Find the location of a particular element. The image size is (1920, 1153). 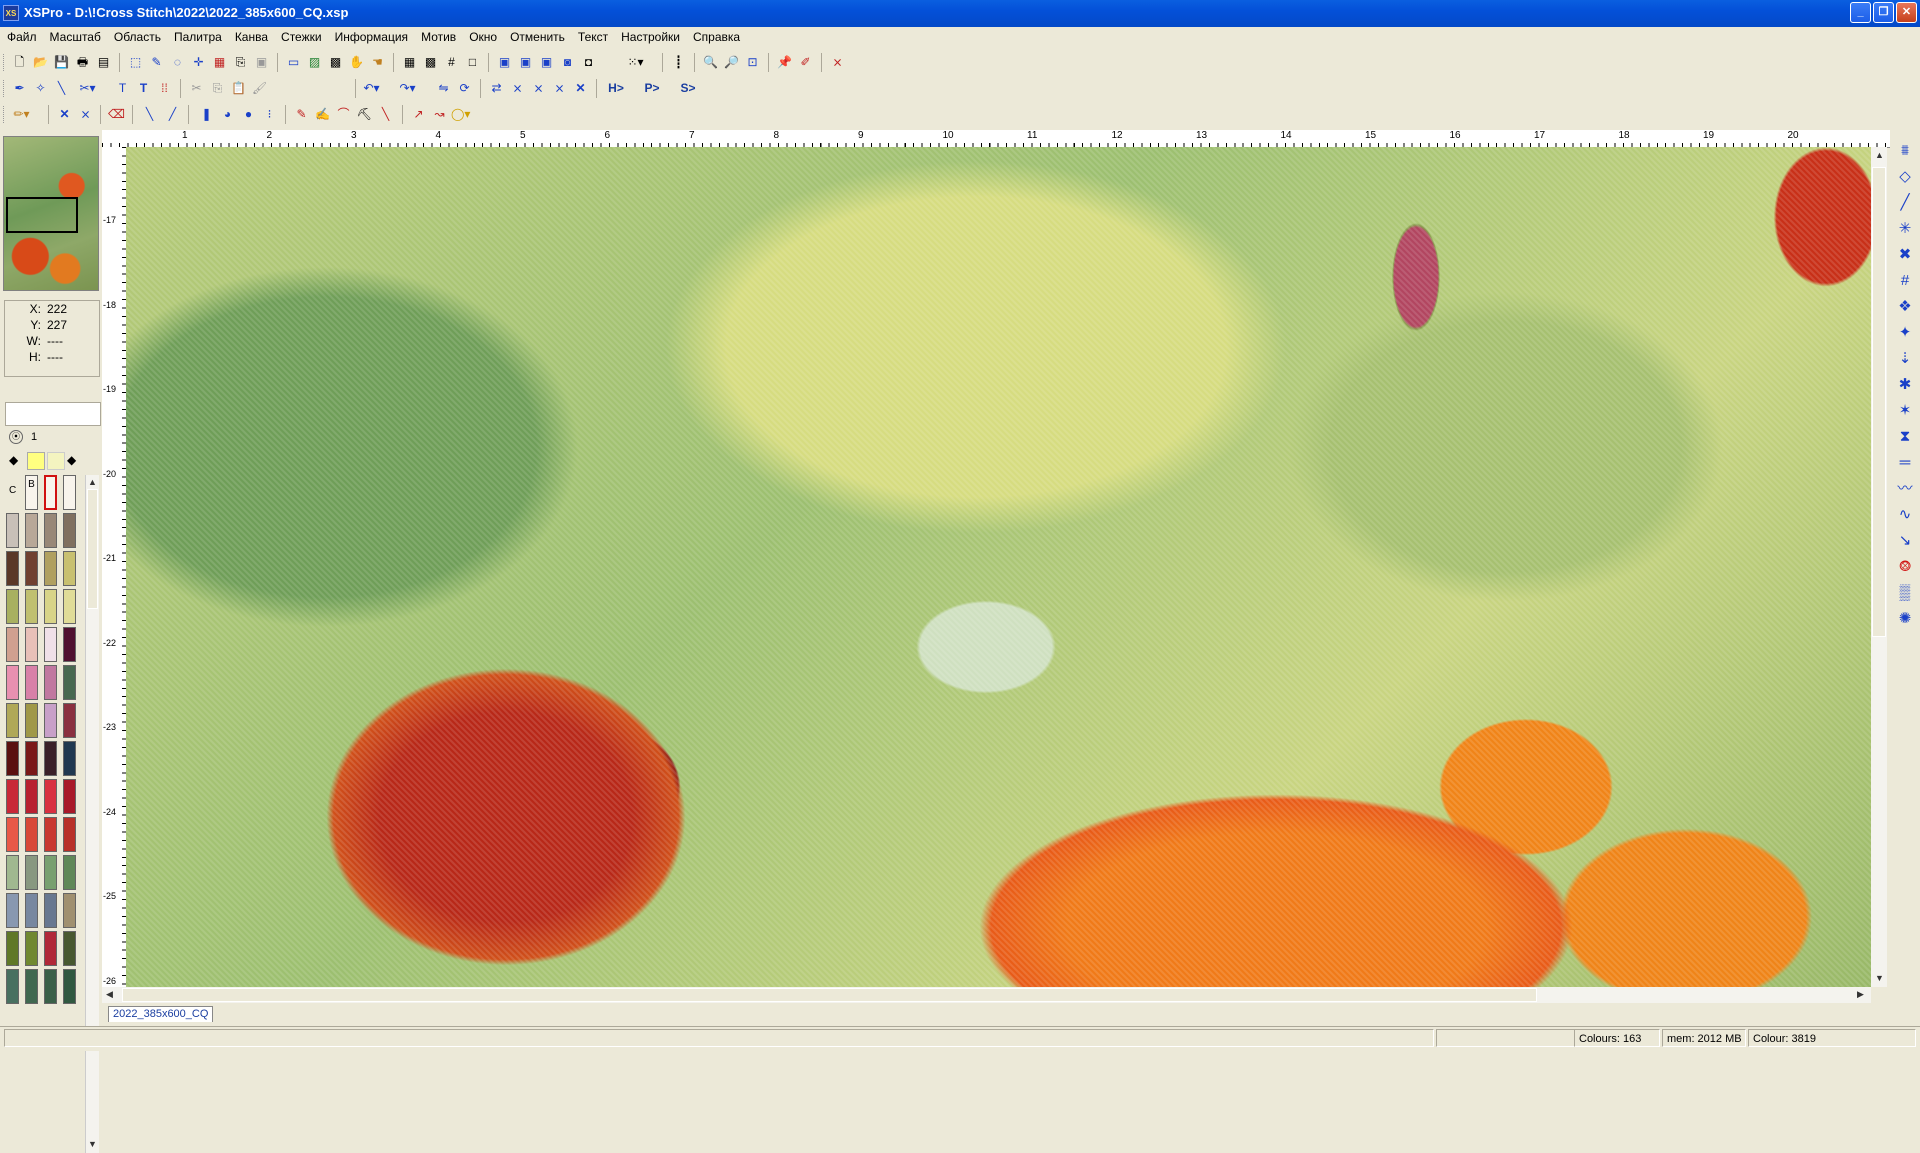

view5-icon: ◘ is located at coordinates (588, 62).